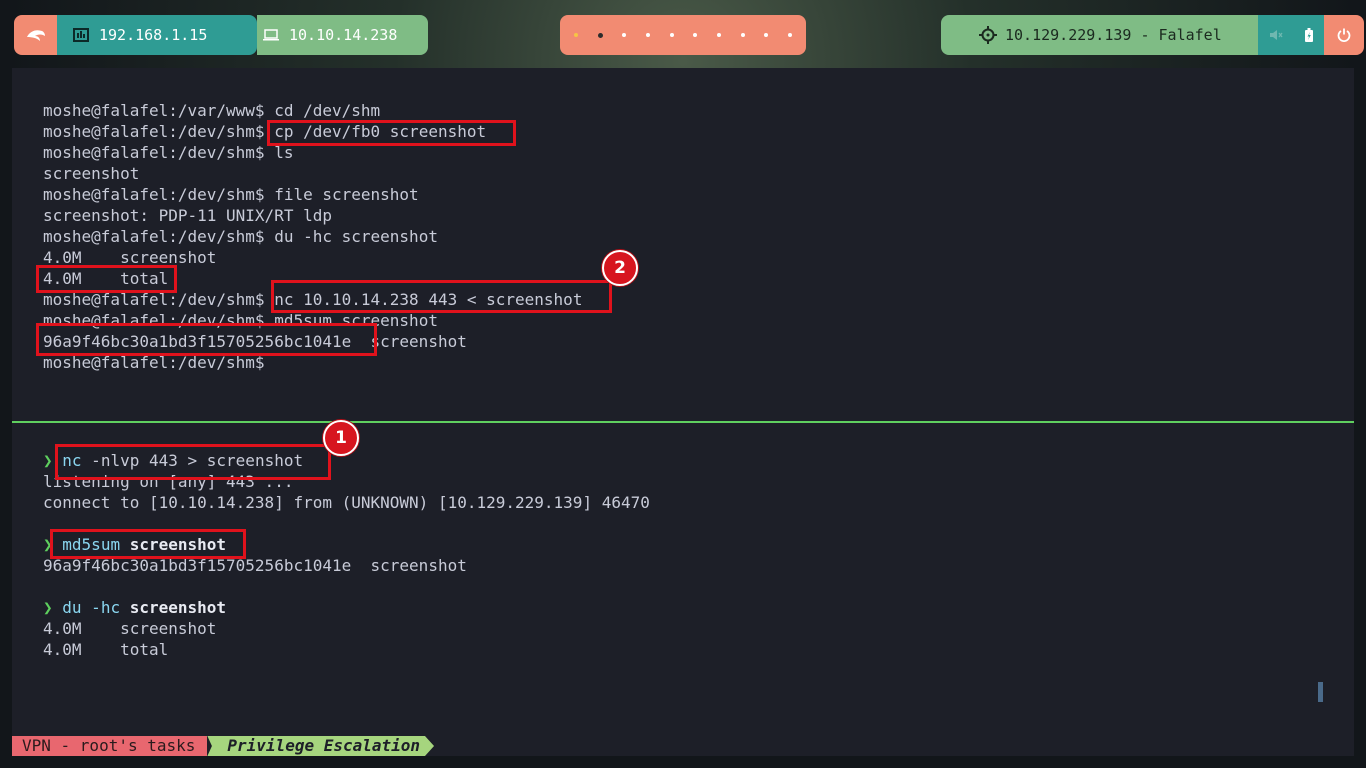 The height and width of the screenshot is (768, 1366). I want to click on command-flag: -hc, so click(101, 607).